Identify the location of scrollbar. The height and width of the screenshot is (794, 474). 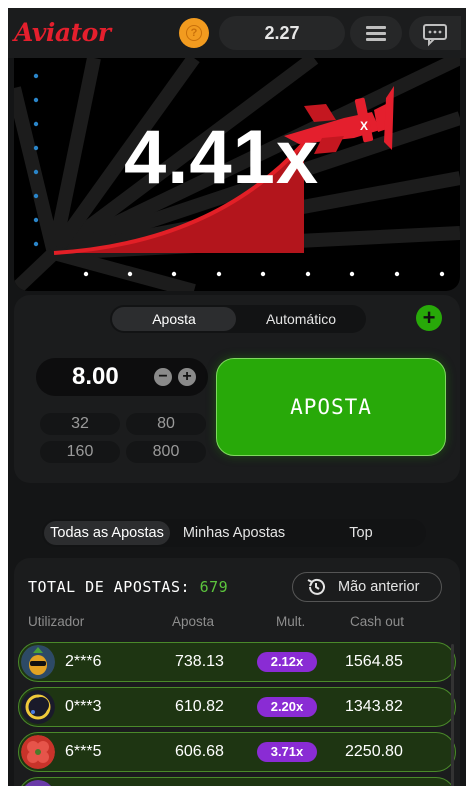
(452, 715).